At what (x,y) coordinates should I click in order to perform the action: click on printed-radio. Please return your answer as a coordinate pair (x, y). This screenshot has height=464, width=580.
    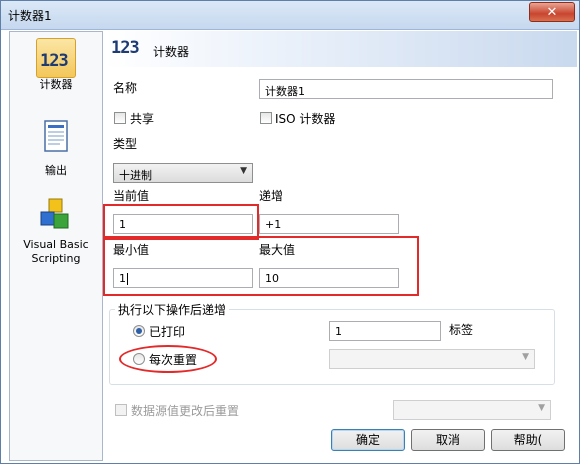
    Looking at the image, I should click on (139, 331).